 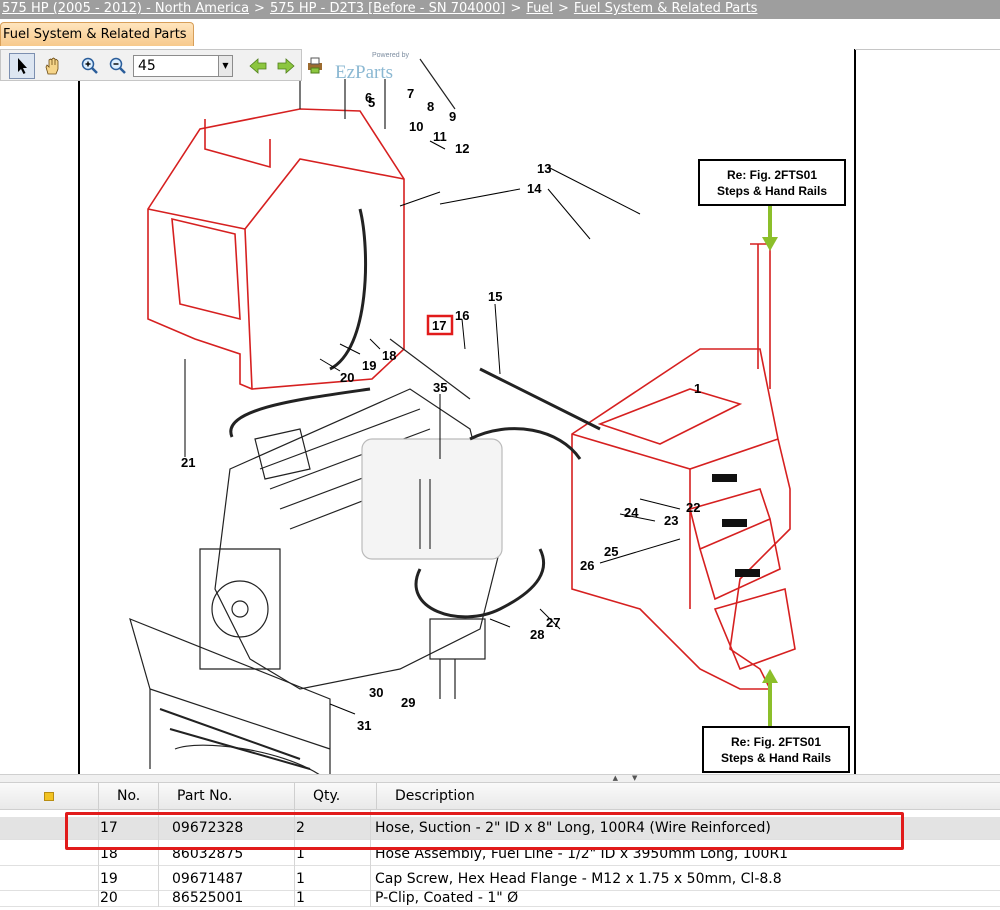 I want to click on select-pointer-icon, so click(x=22, y=66).